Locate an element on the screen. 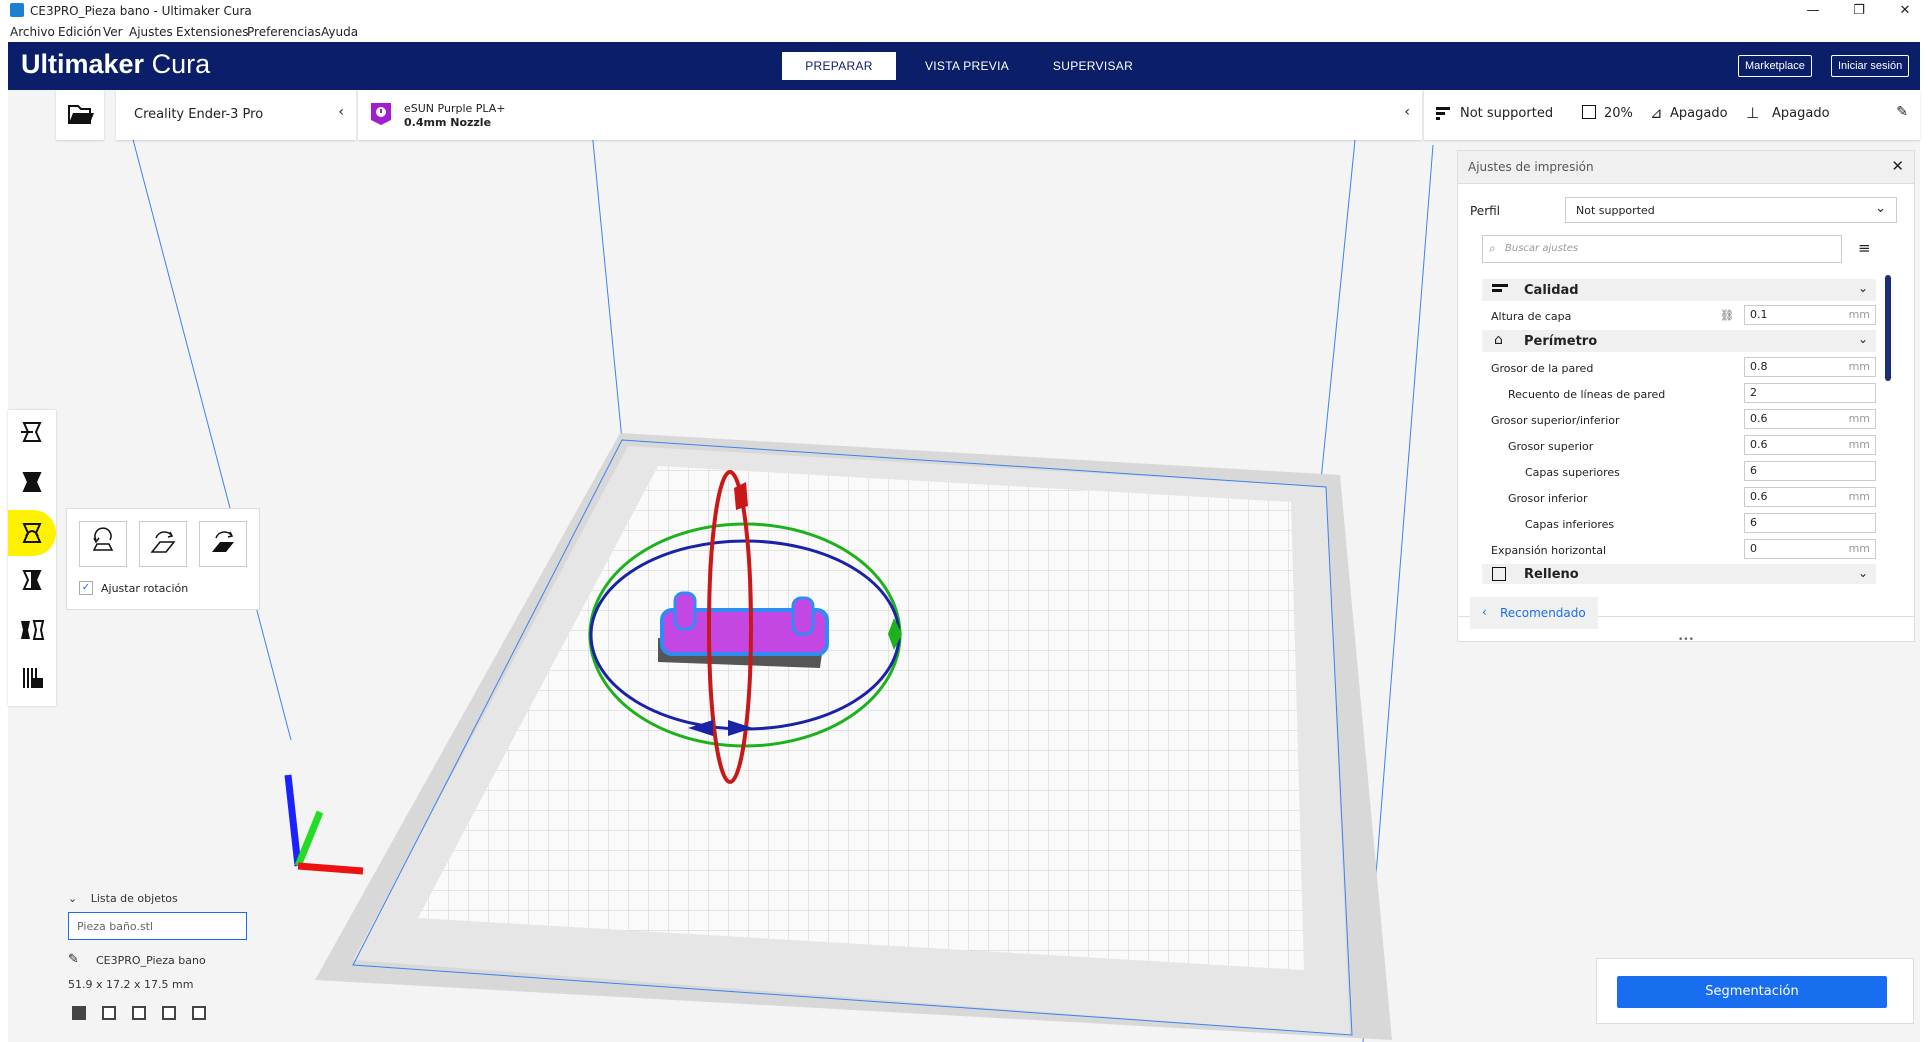 The width and height of the screenshot is (1928, 1042). axis-y-icon is located at coordinates (309, 839).